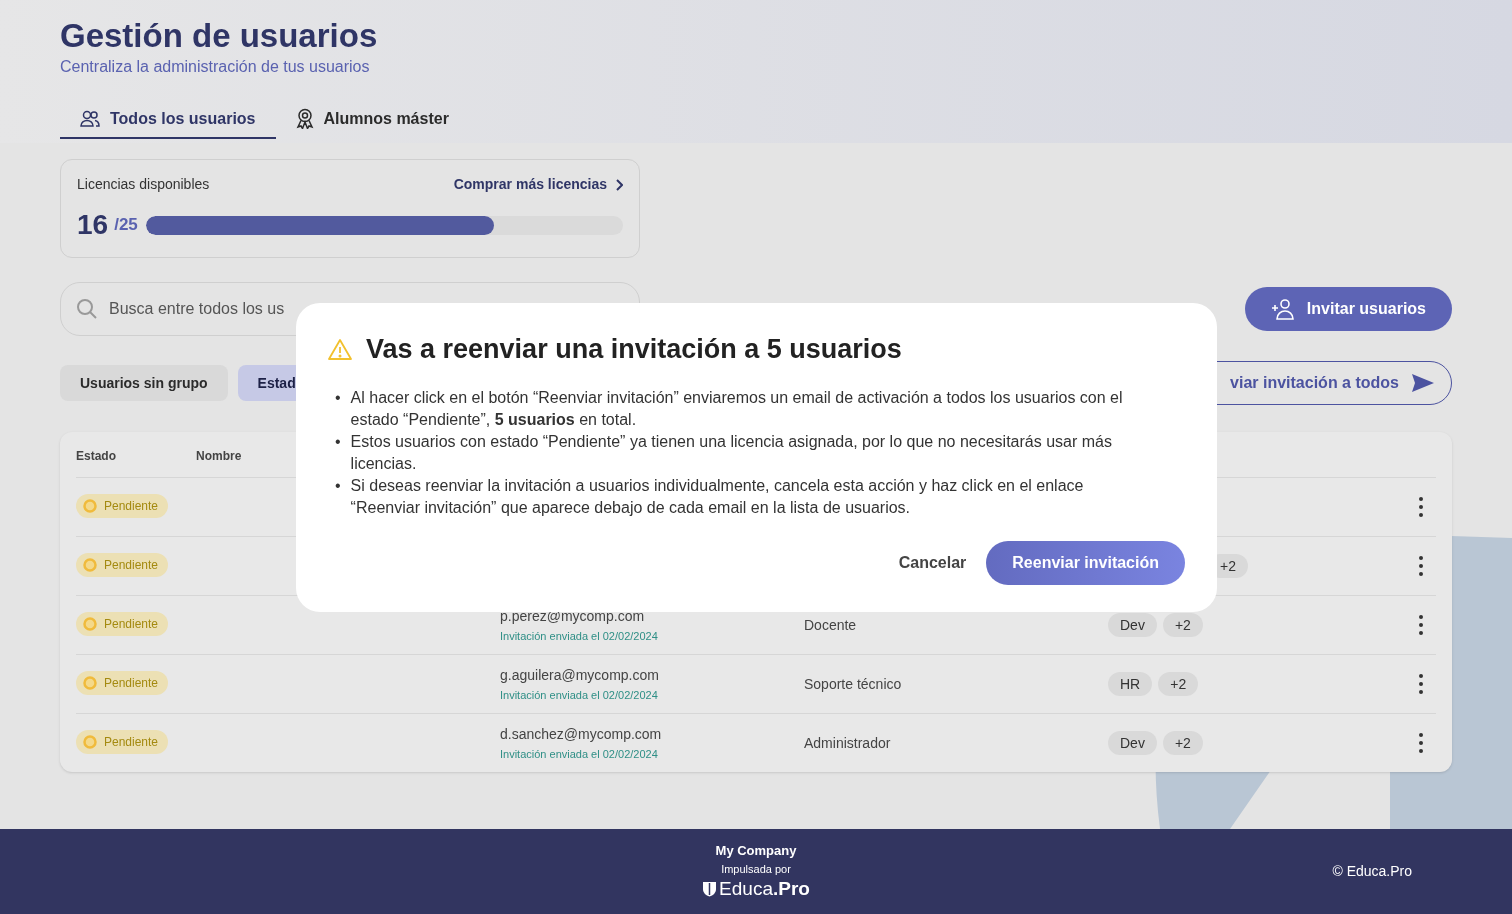 This screenshot has width=1512, height=914. Describe the element at coordinates (717, 497) in the screenshot. I see `dialog-text: Si deseas reenviar la invitación a usuarios individualmente, cancela esta acción y haz click en el enlace “Reenviar invitación” que aparece debajo de cada email en la lista de usuarios.` at that location.